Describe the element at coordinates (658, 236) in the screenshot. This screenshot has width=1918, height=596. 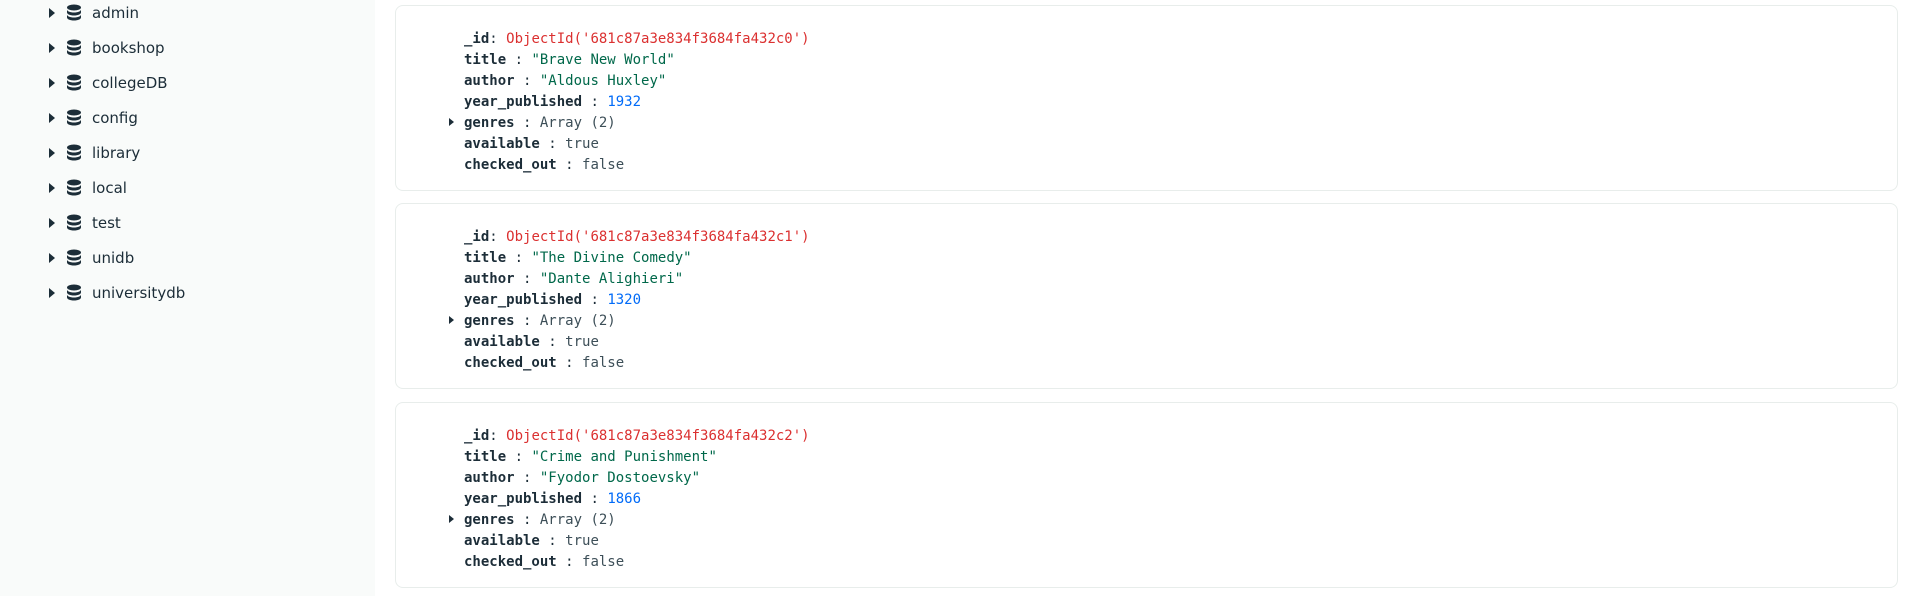
I see `field-value: ObjectId('681c87a3e834f3684fa432c1')` at that location.